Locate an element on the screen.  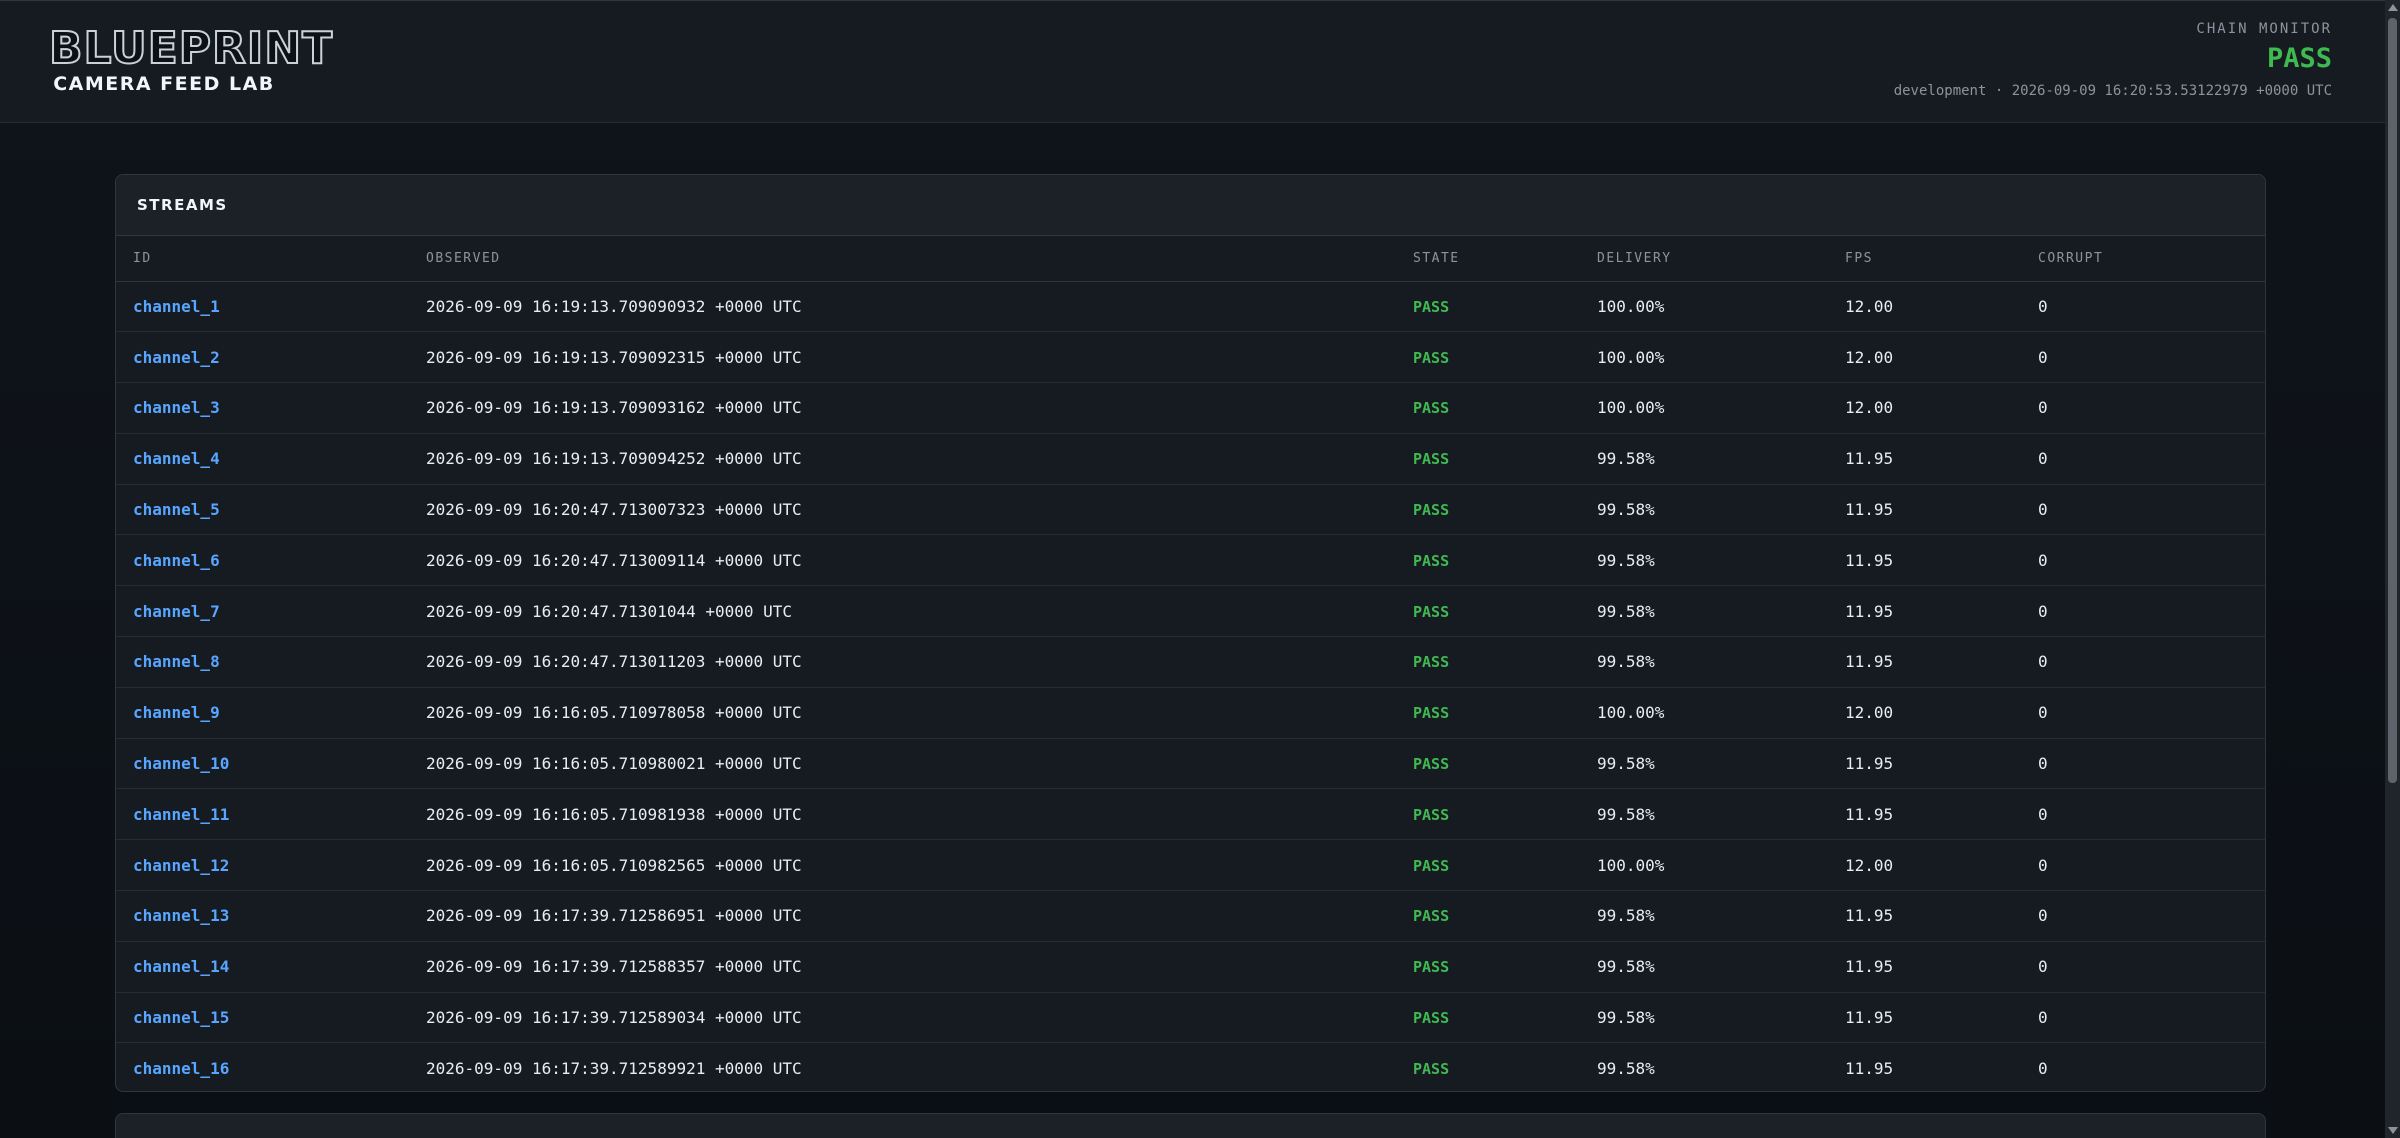
stream-id-link: channel_15 is located at coordinates (181, 1017).